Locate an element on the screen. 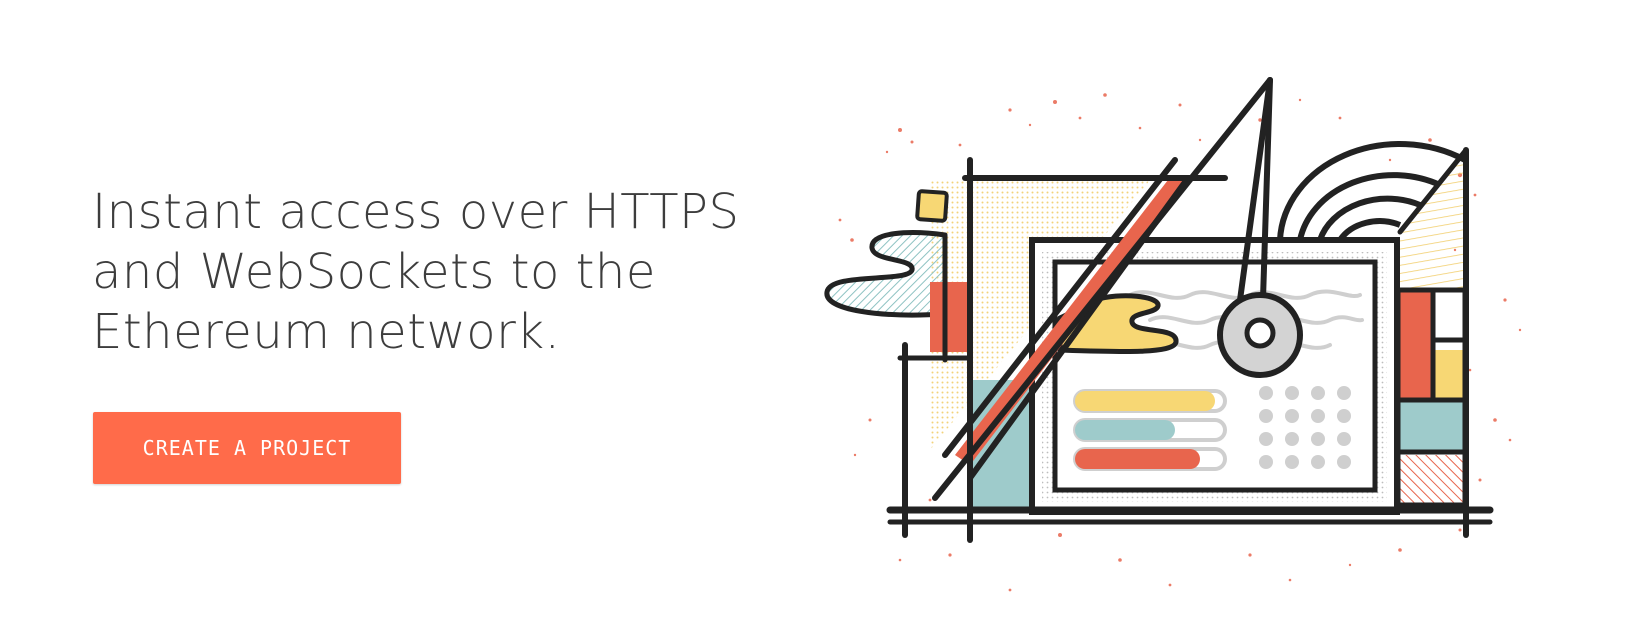 This screenshot has width=1639, height=628. headline-line-3: Ethereum network. is located at coordinates (326, 332).